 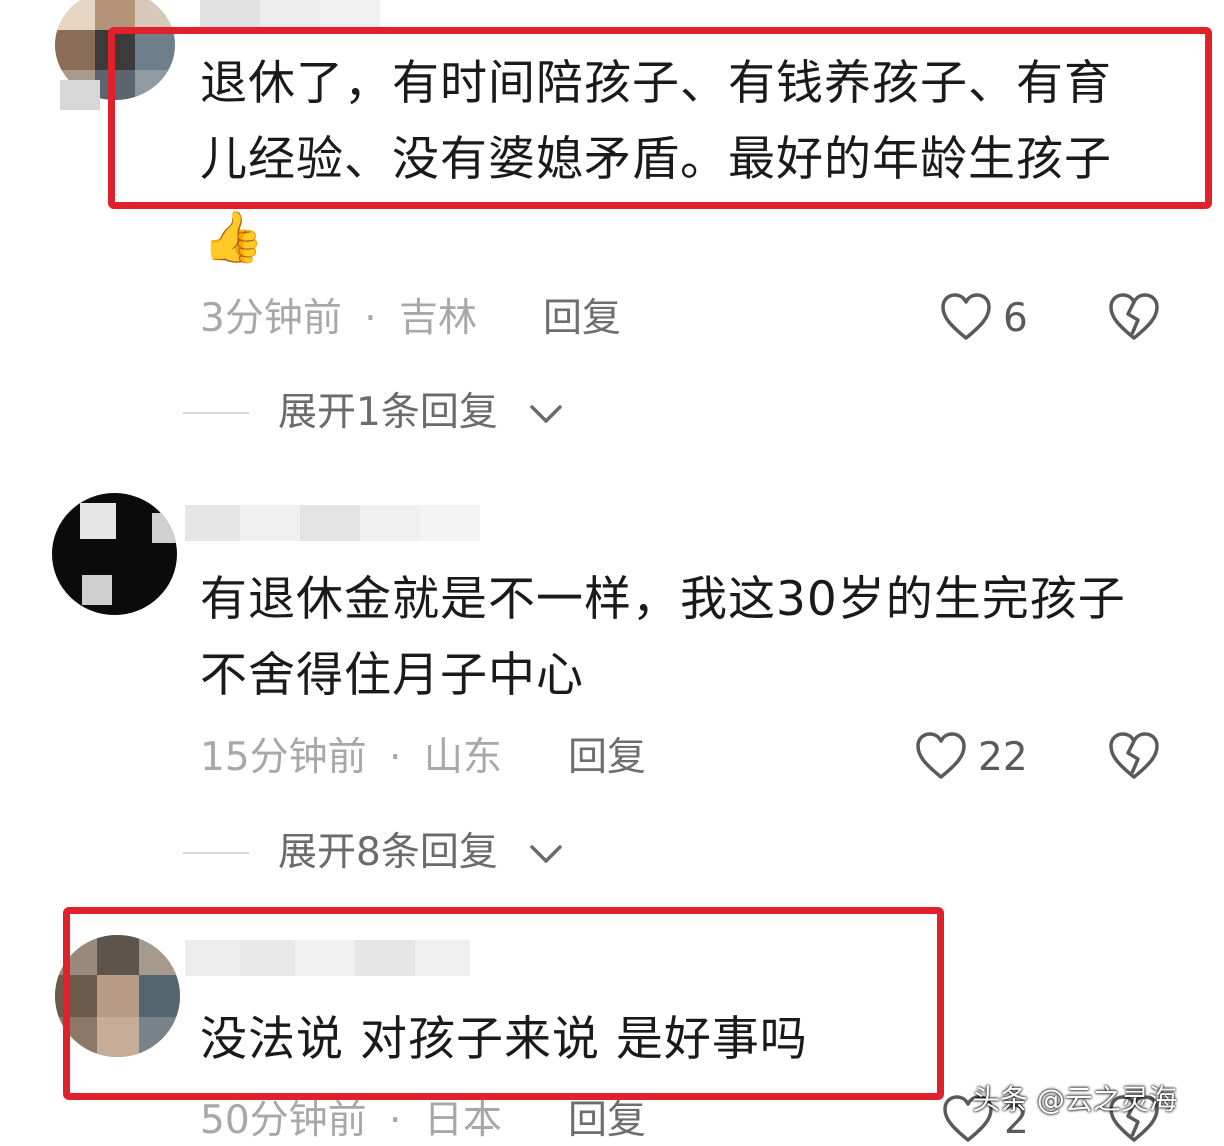 What do you see at coordinates (462, 757) in the screenshot?
I see `comment-location: 山东` at bounding box center [462, 757].